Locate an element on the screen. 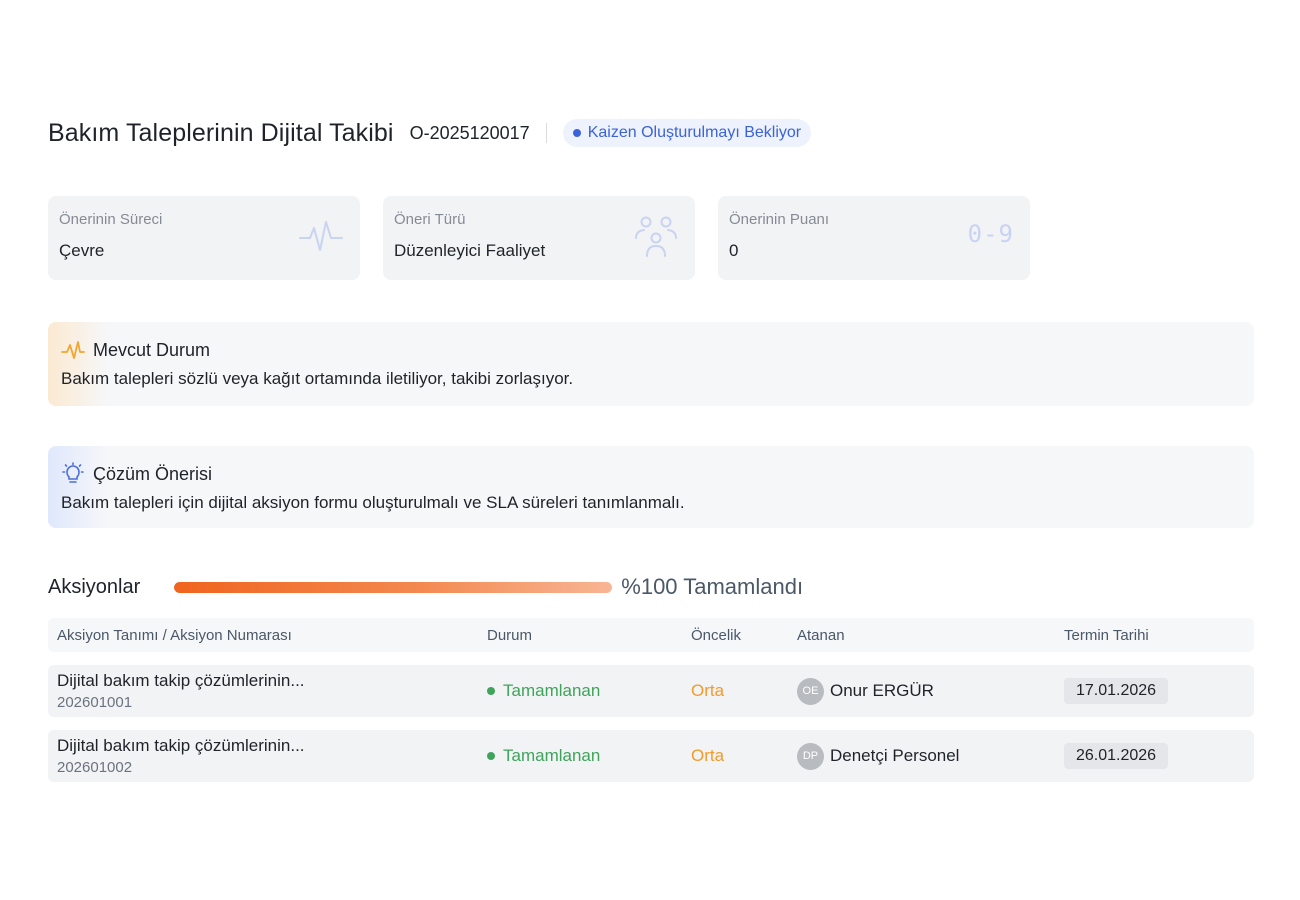  assignee-cell: OE Onur ERGÜR is located at coordinates (930, 691).